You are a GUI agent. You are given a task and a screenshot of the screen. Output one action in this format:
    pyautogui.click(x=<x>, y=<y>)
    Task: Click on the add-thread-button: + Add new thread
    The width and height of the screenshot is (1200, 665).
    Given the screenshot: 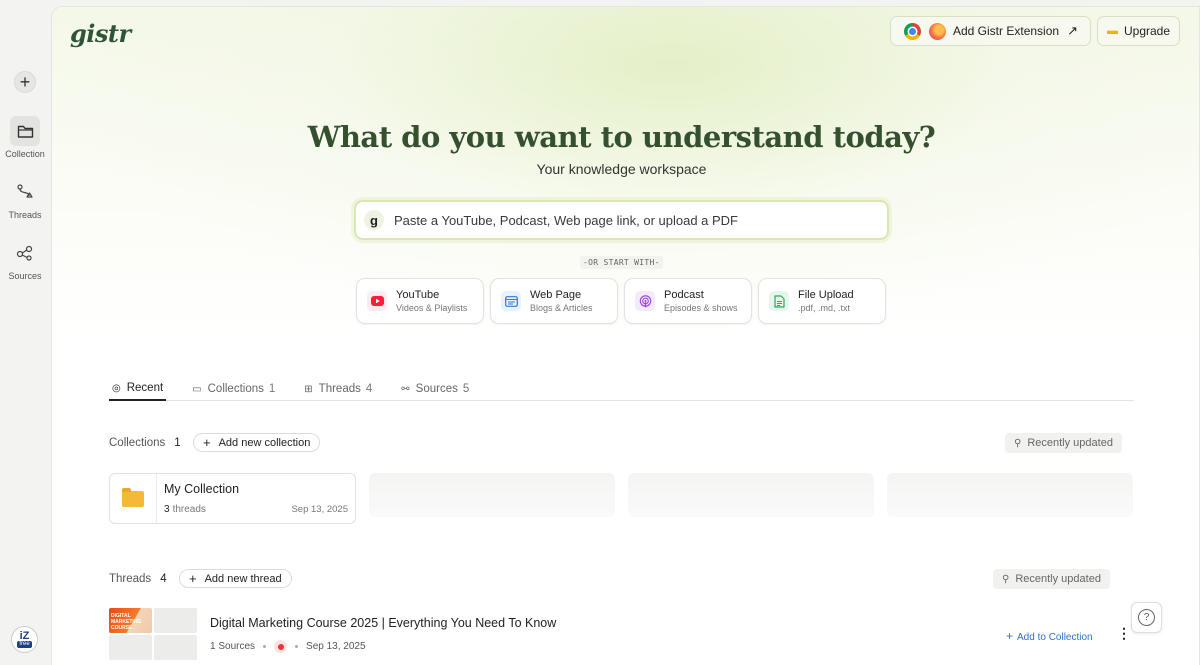 What is the action you would take?
    pyautogui.click(x=235, y=578)
    